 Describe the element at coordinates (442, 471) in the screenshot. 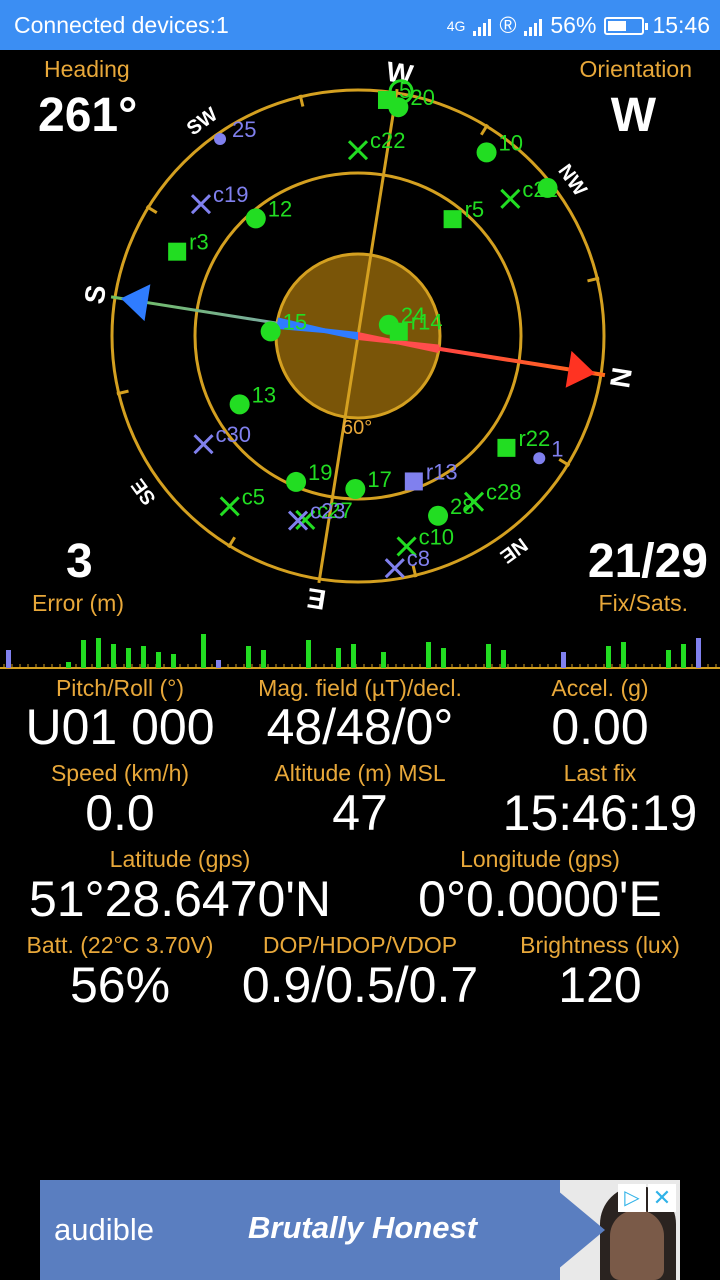

I see `svg-text: r13` at that location.